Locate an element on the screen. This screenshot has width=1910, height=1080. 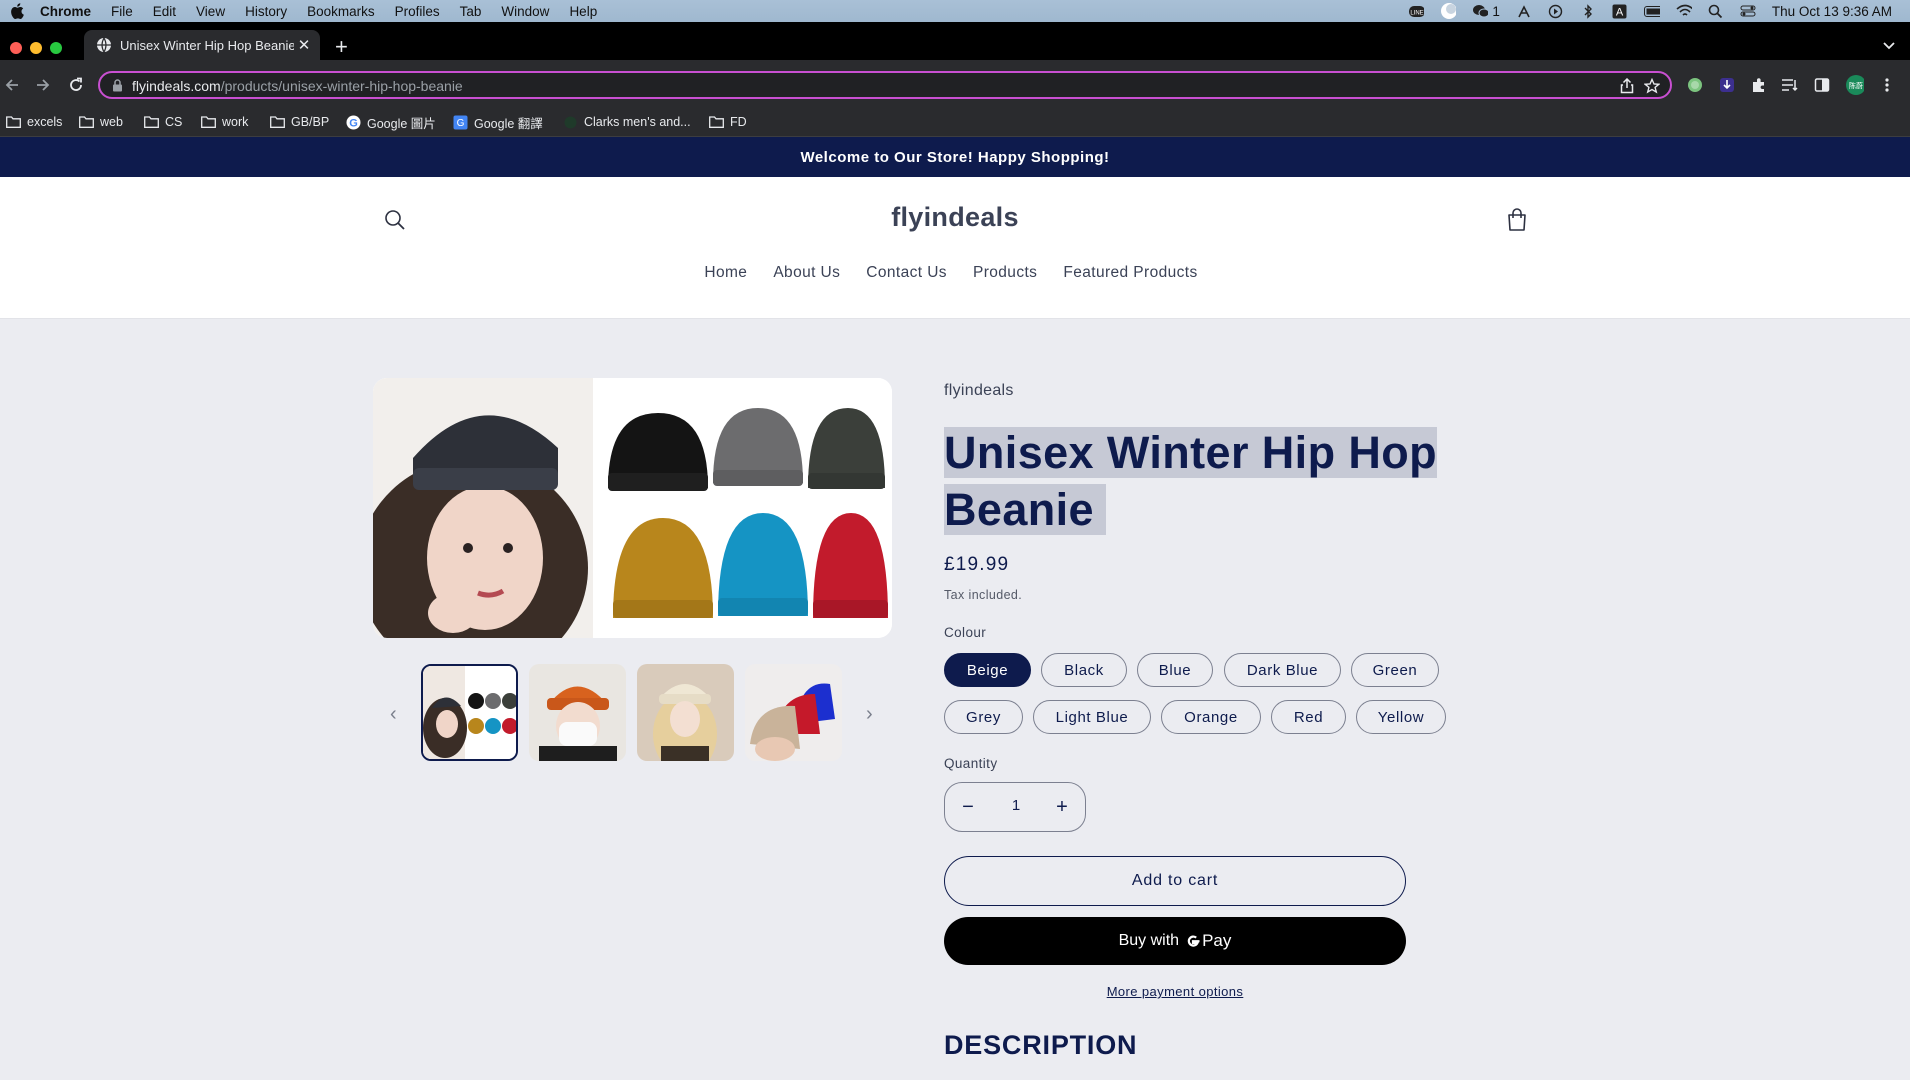
colour-option-blue: Blue is located at coordinates (1175, 670).